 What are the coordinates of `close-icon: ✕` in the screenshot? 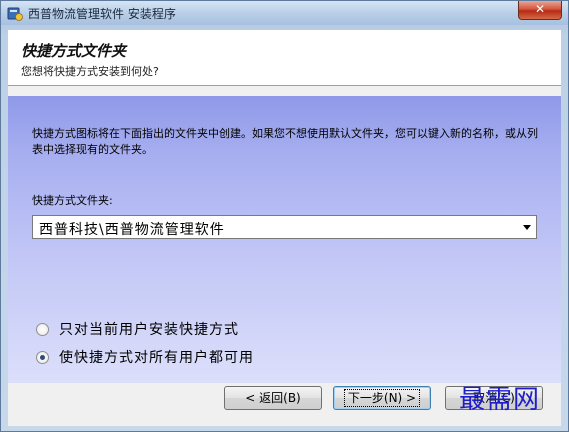 It's located at (540, 9).